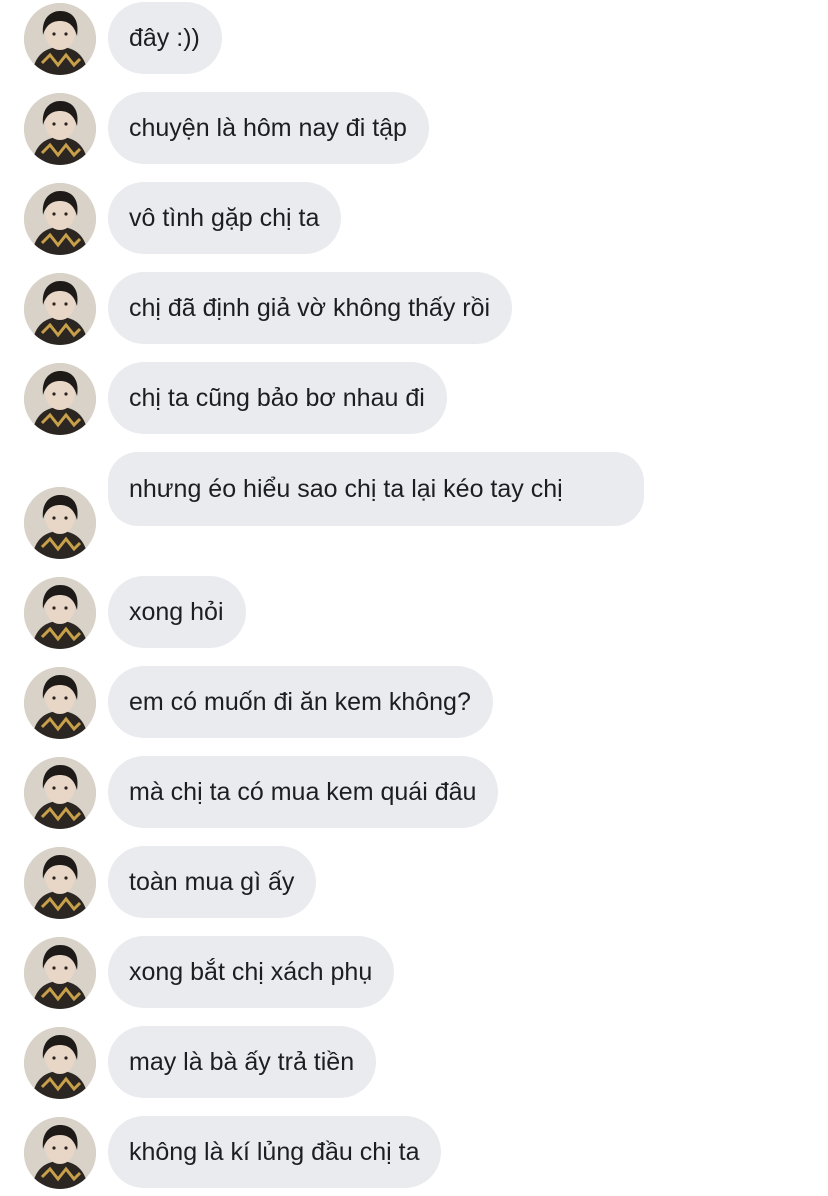  I want to click on message-bubble: chị ta cũng bảo bơ nhau đi, so click(277, 398).